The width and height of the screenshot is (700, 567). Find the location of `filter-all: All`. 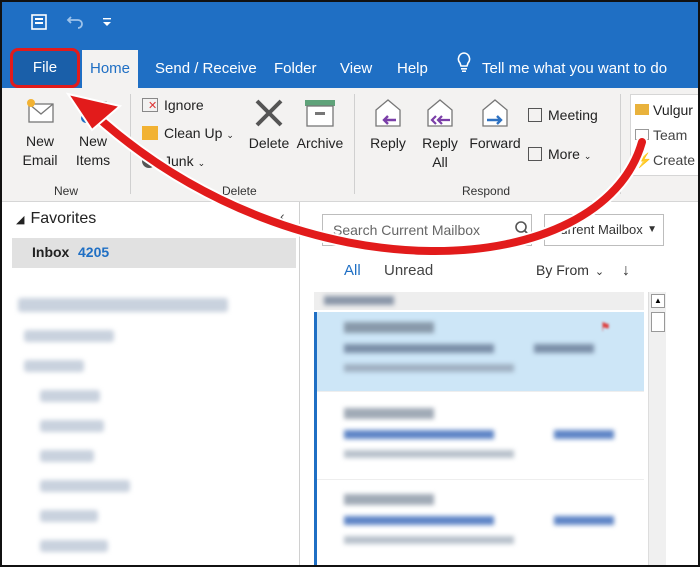

filter-all: All is located at coordinates (352, 270).